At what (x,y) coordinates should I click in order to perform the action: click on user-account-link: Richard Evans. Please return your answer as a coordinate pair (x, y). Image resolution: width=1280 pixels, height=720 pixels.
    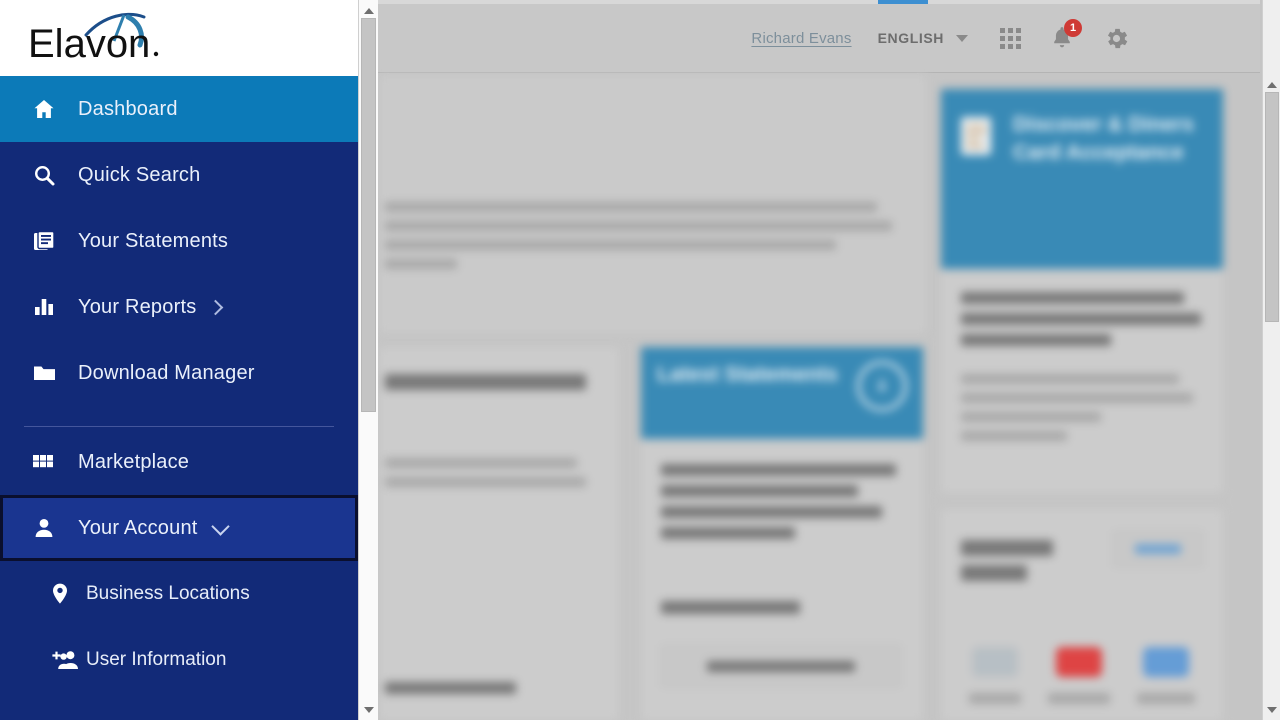
    Looking at the image, I should click on (801, 38).